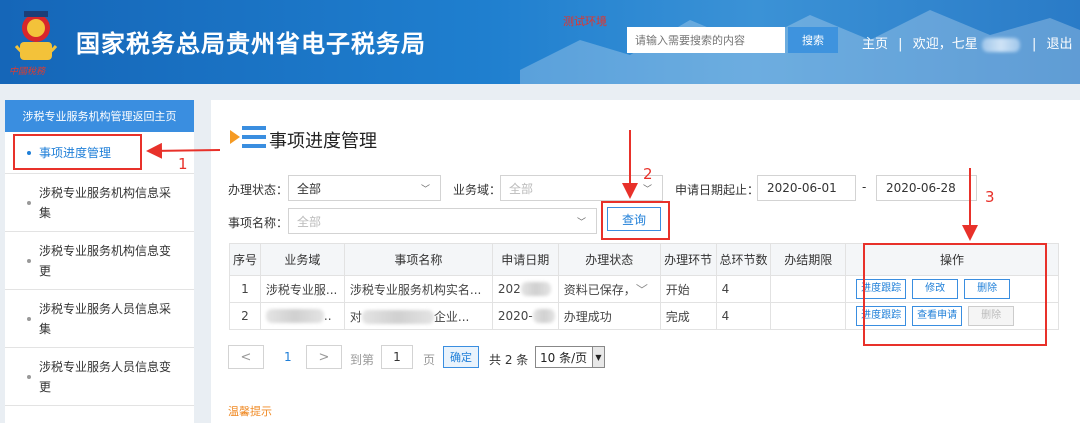  I want to click on date-range-label: 申请日期起止：, so click(717, 190).